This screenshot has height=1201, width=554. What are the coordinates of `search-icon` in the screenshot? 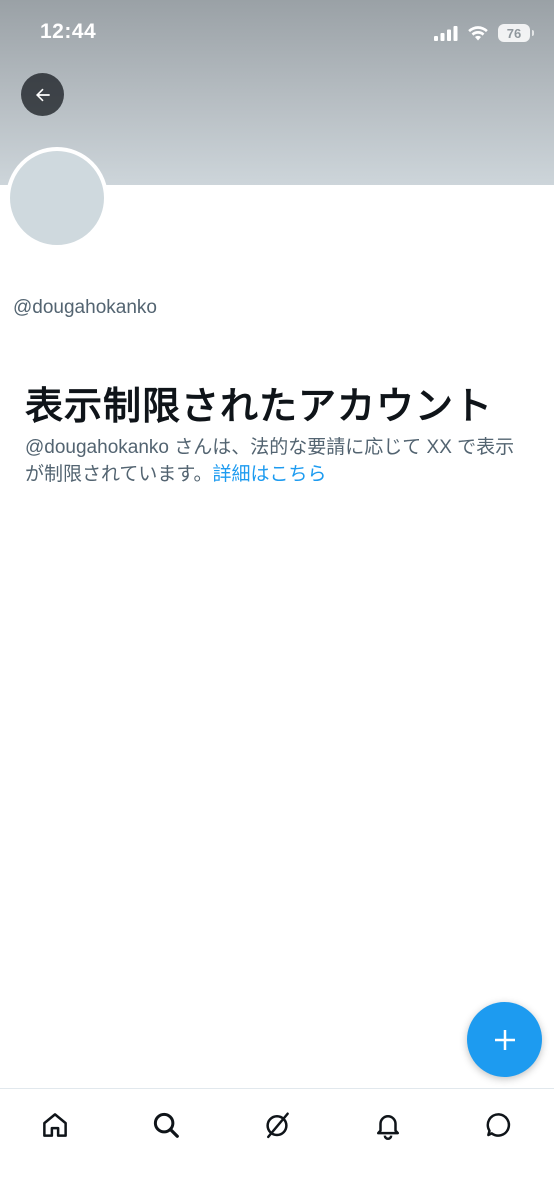 It's located at (166, 1125).